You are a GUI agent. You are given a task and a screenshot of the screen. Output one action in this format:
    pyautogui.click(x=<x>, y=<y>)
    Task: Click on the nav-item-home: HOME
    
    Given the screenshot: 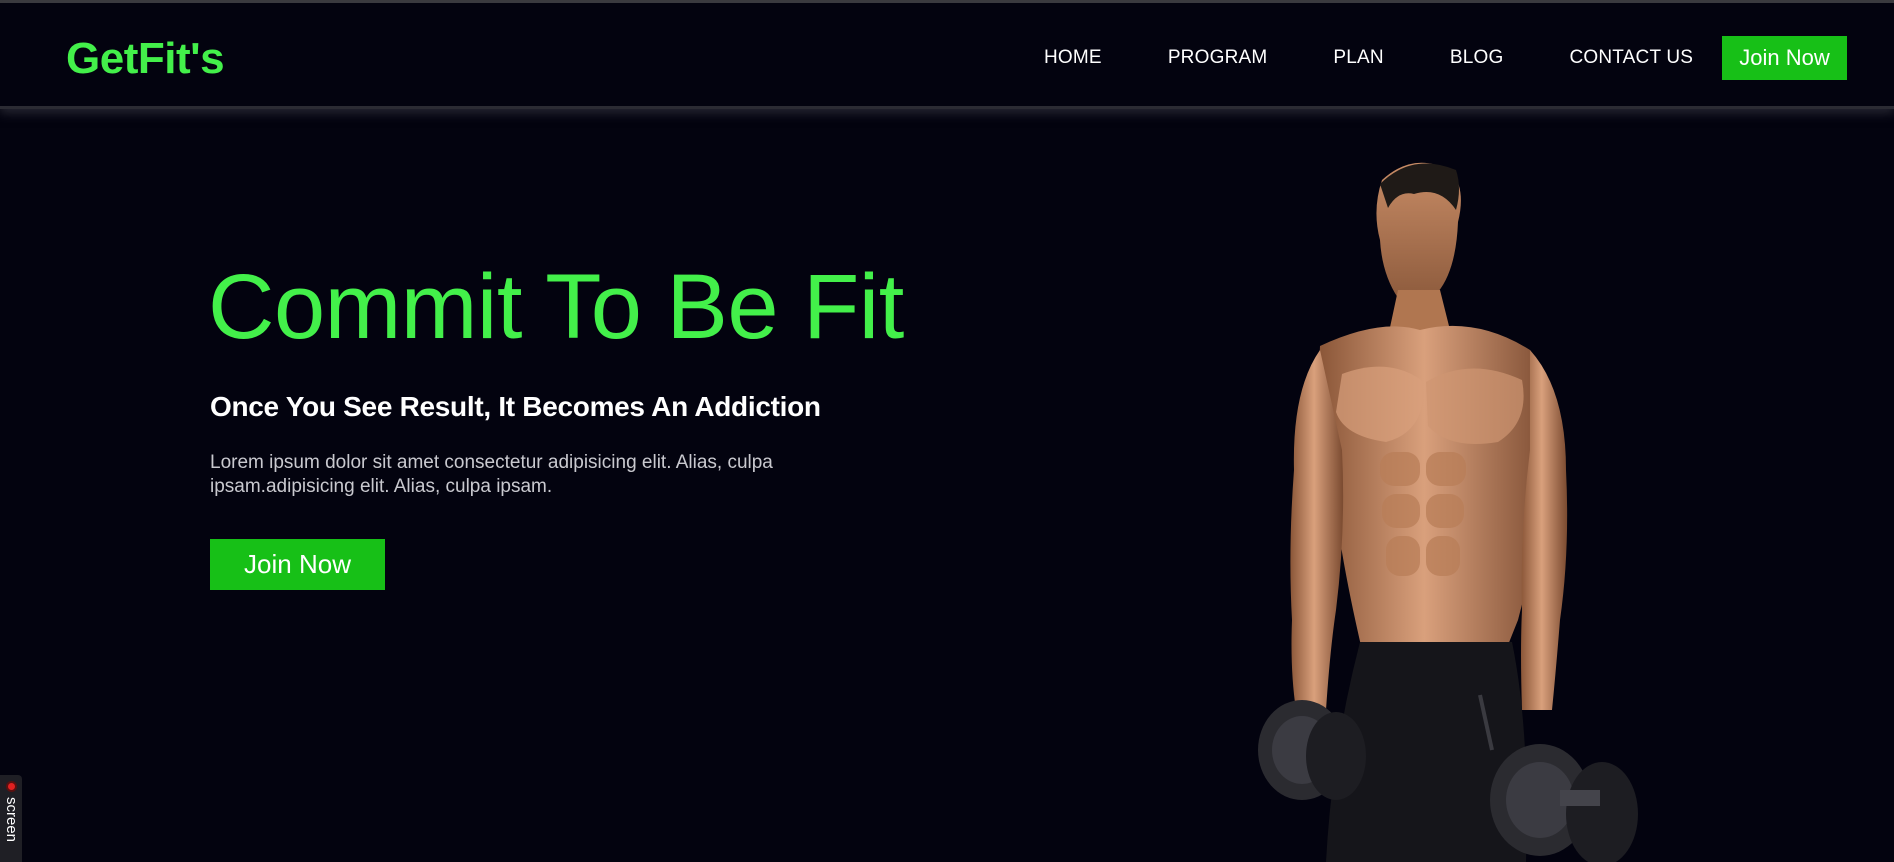 What is the action you would take?
    pyautogui.click(x=1073, y=58)
    